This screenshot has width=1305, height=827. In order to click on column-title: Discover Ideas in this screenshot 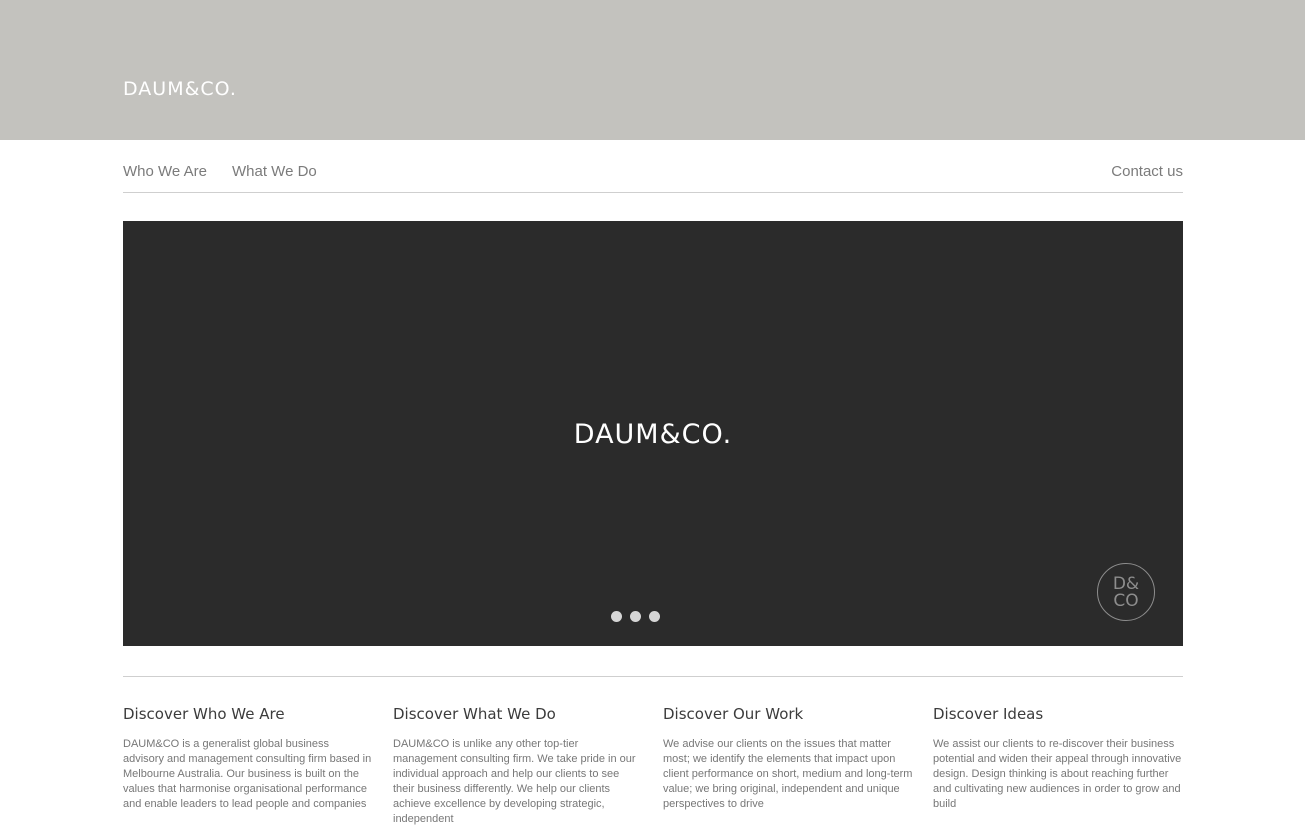, I will do `click(1058, 714)`.